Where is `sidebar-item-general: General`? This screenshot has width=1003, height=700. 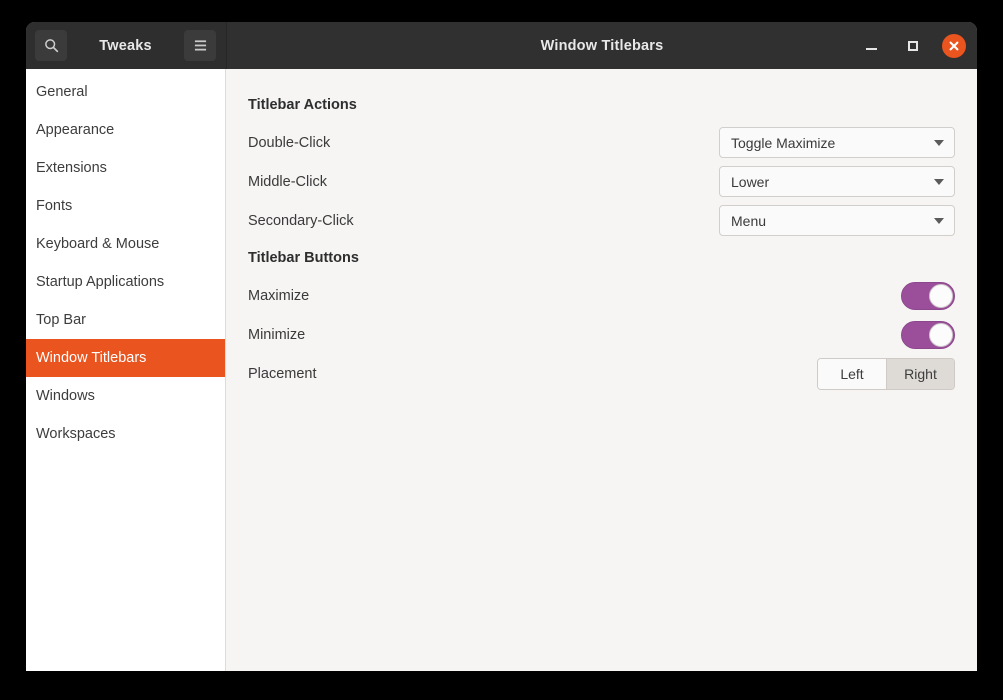 sidebar-item-general: General is located at coordinates (125, 92).